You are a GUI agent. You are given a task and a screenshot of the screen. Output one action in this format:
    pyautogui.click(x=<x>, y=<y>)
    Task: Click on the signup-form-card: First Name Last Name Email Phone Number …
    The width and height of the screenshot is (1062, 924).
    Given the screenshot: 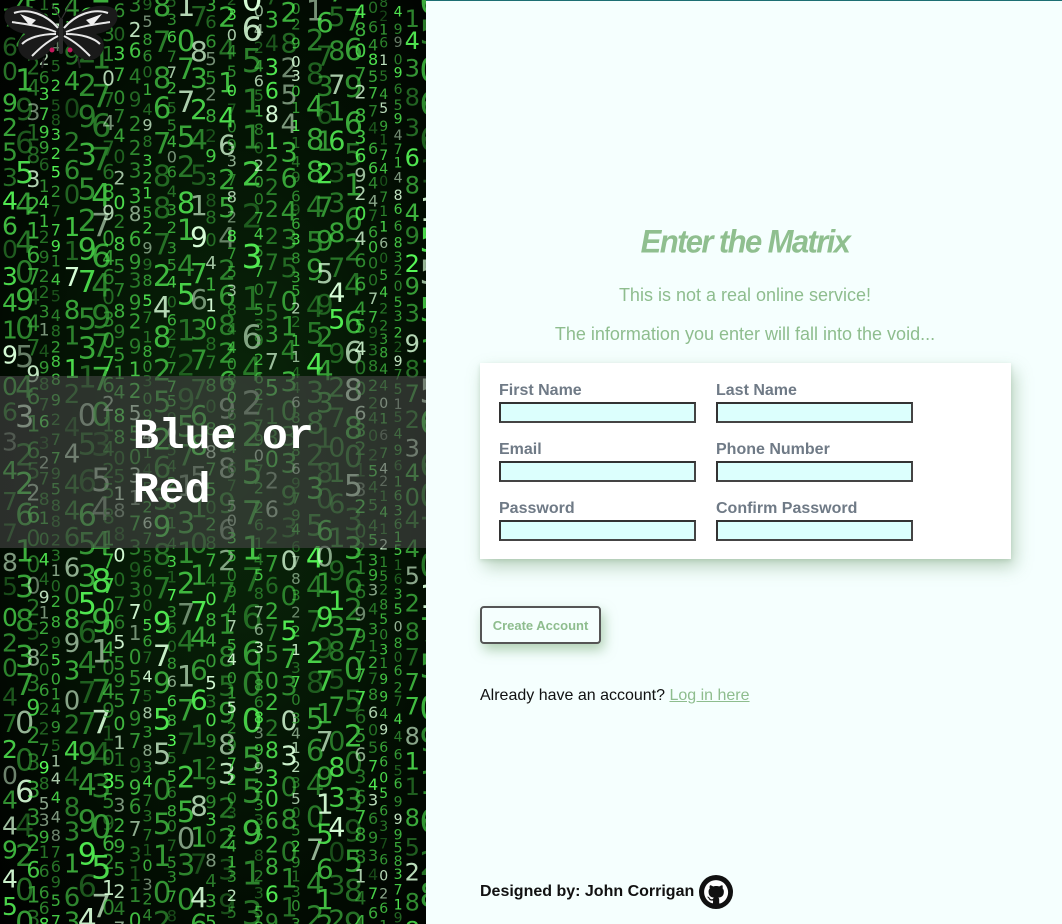 What is the action you would take?
    pyautogui.click(x=745, y=461)
    